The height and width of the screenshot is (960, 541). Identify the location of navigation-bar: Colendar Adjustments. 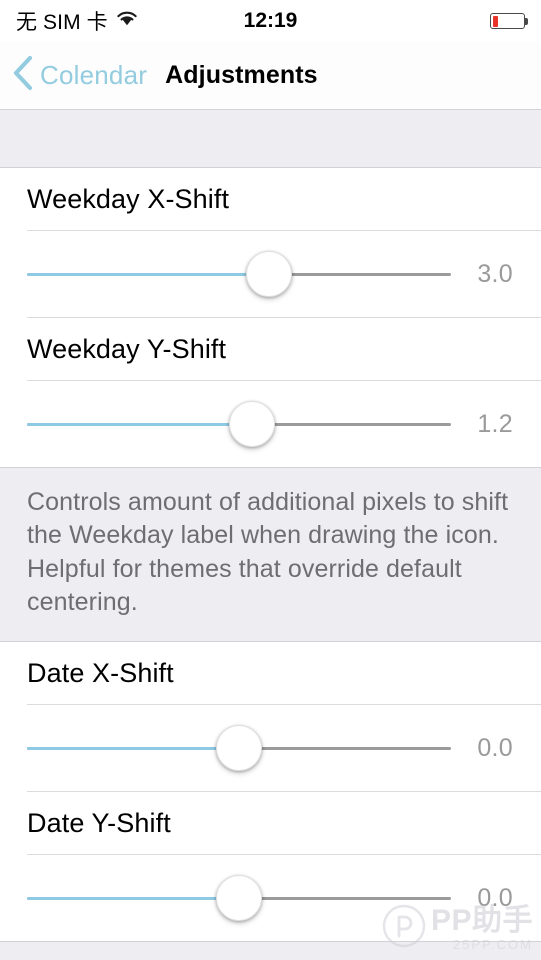
(270, 76).